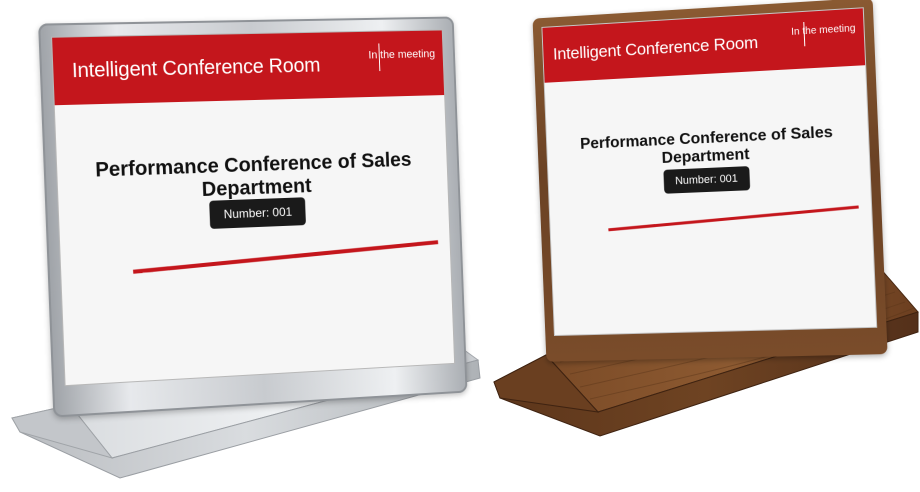 This screenshot has height=492, width=920. I want to click on meeting-status: In the meeting, so click(823, 30).